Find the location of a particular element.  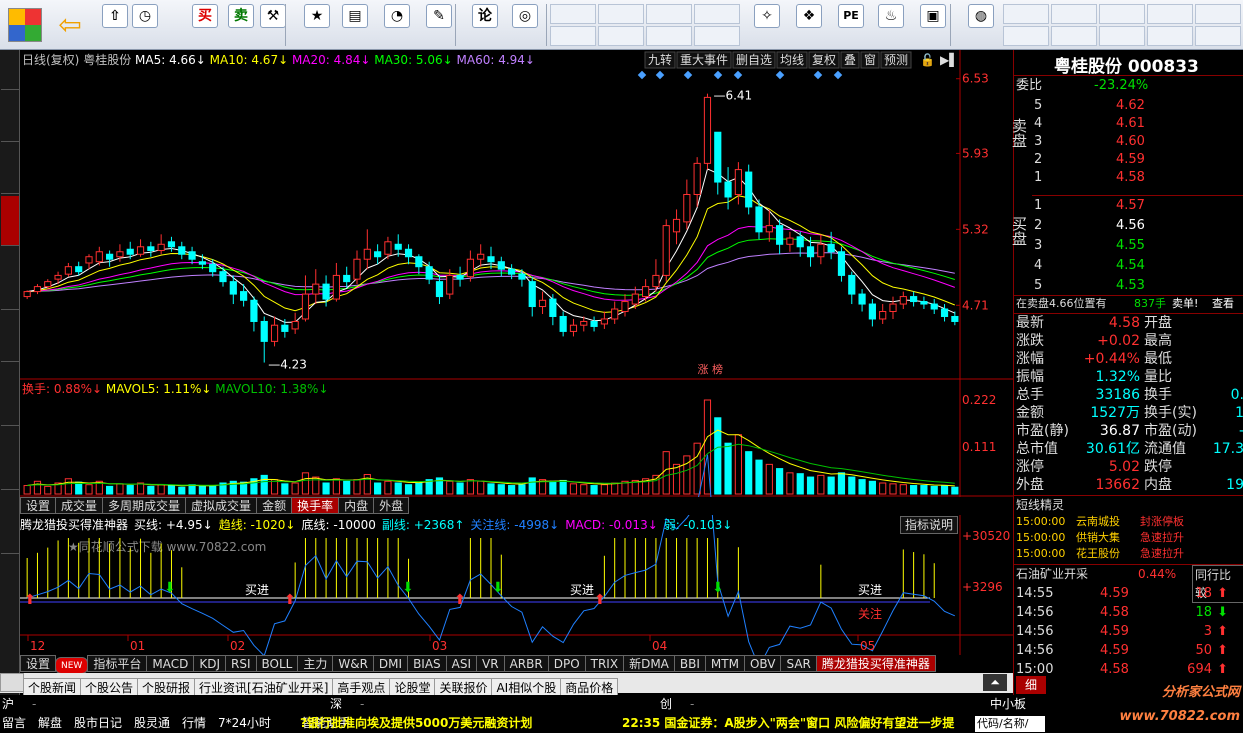

bid-row: 2 4.56 is located at coordinates (1138, 226).